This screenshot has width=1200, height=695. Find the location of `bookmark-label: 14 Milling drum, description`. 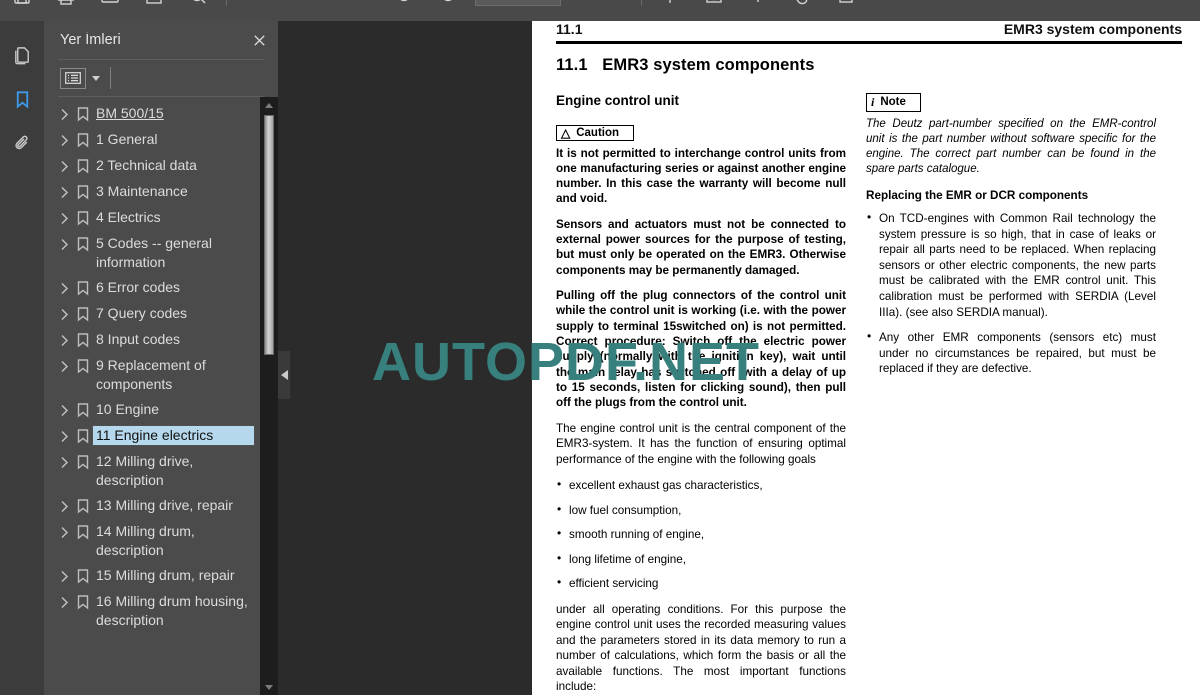

bookmark-label: 14 Milling drum, description is located at coordinates (145, 540).